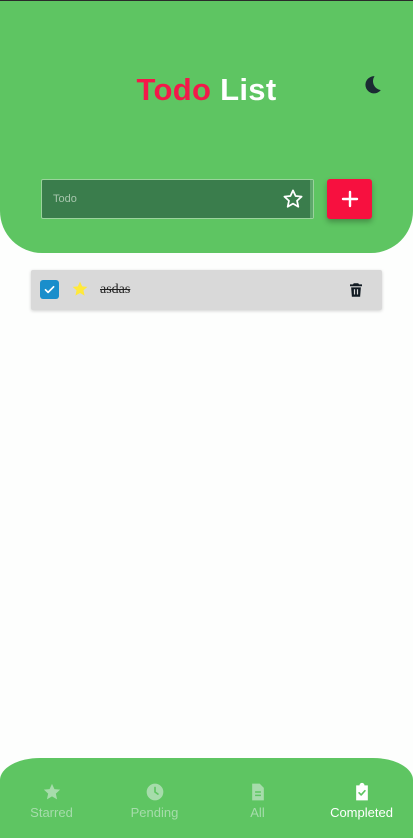 Image resolution: width=413 pixels, height=838 pixels. What do you see at coordinates (248, 89) in the screenshot?
I see `title-list: List` at bounding box center [248, 89].